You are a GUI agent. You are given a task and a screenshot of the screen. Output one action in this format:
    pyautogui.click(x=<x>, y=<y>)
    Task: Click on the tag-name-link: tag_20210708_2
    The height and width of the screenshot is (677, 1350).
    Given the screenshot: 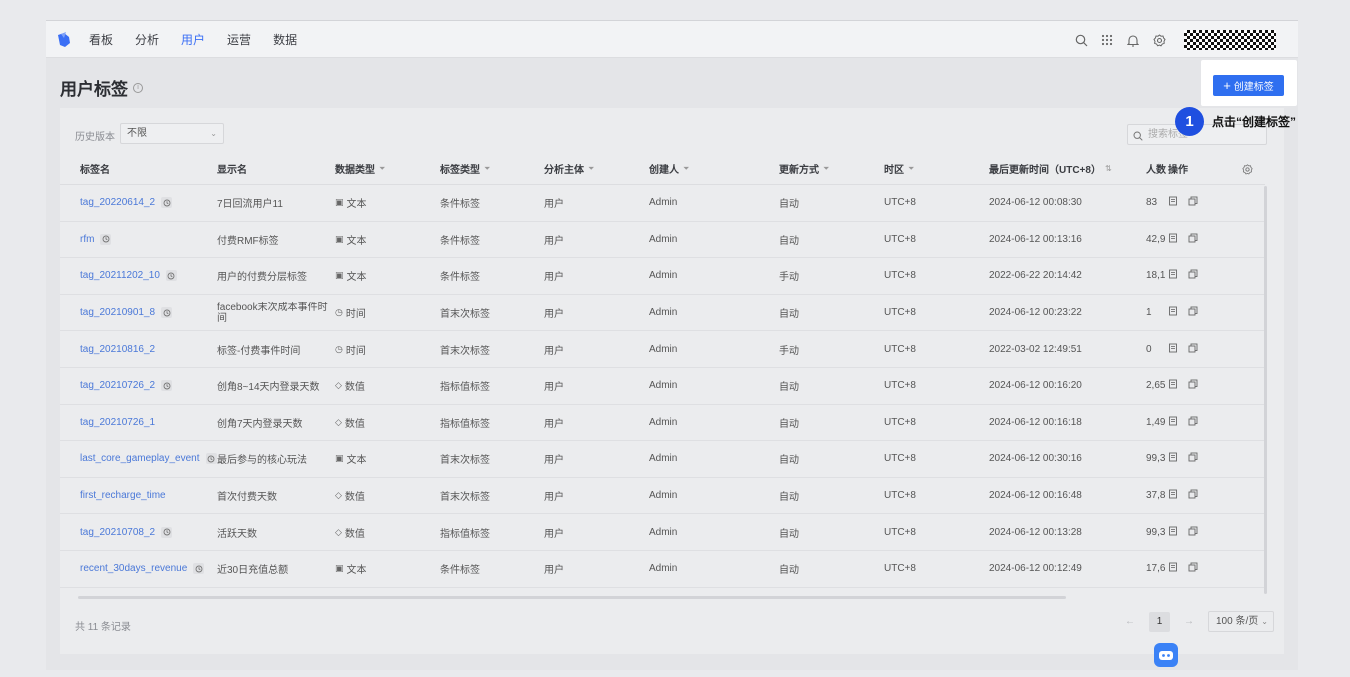 What is the action you would take?
    pyautogui.click(x=138, y=532)
    